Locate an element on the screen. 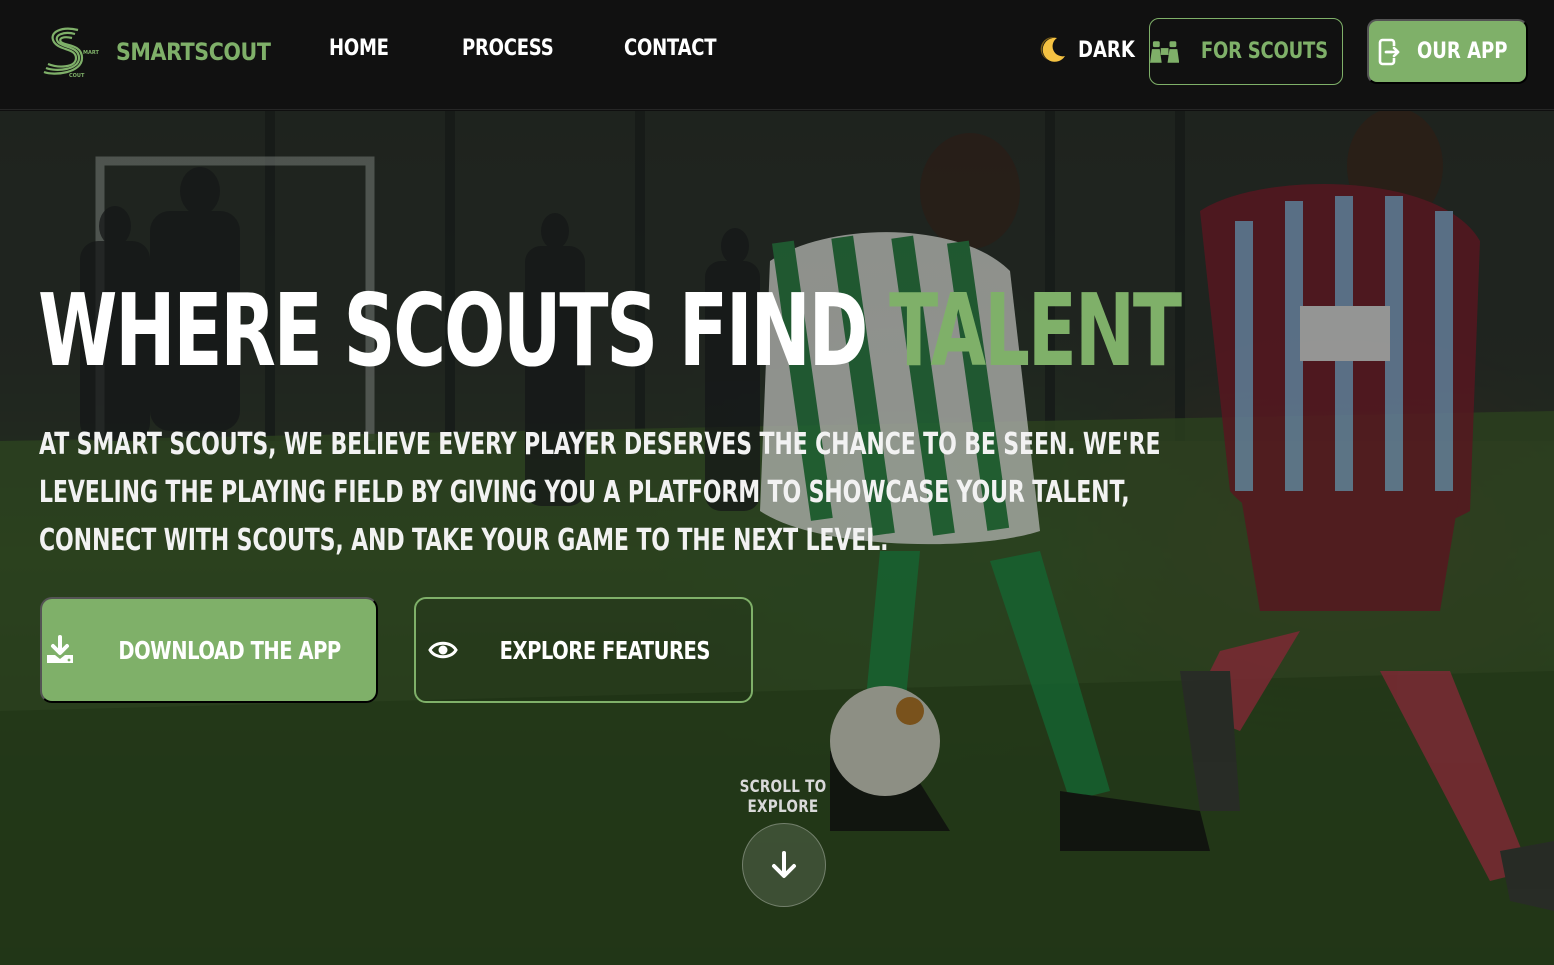 This screenshot has width=1554, height=965. our-app-label: OUR APP is located at coordinates (1462, 51).